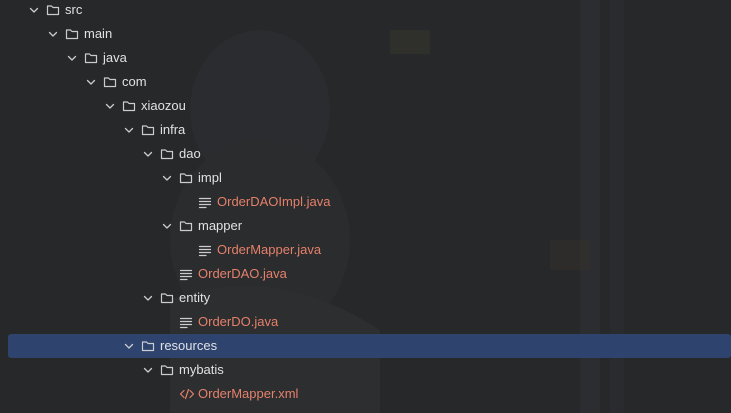 This screenshot has height=413, width=731. Describe the element at coordinates (365, 370) in the screenshot. I see `tree-folder-mybatis: mybatis` at that location.